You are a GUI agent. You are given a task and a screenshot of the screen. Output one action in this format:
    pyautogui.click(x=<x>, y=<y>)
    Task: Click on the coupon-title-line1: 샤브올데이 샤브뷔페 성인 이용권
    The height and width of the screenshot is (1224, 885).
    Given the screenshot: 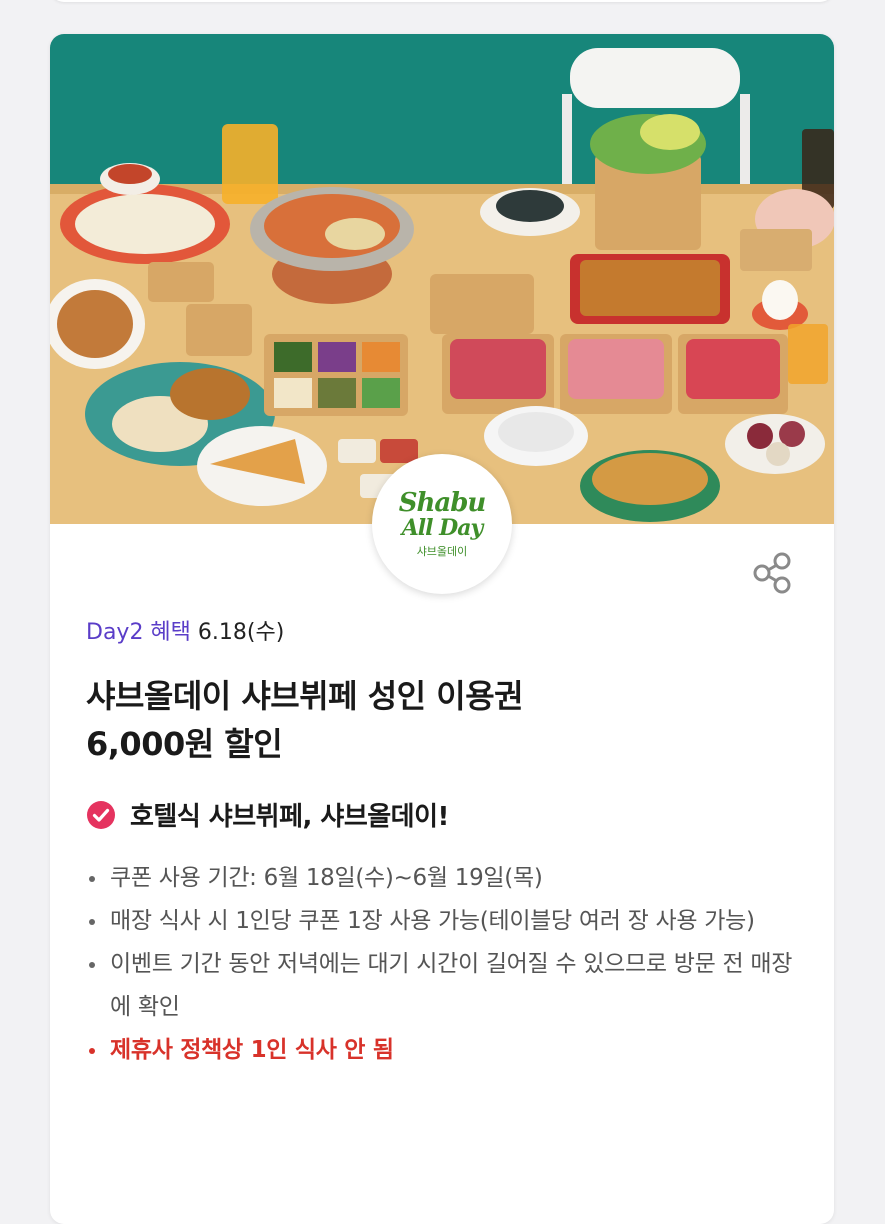 What is the action you would take?
    pyautogui.click(x=305, y=696)
    